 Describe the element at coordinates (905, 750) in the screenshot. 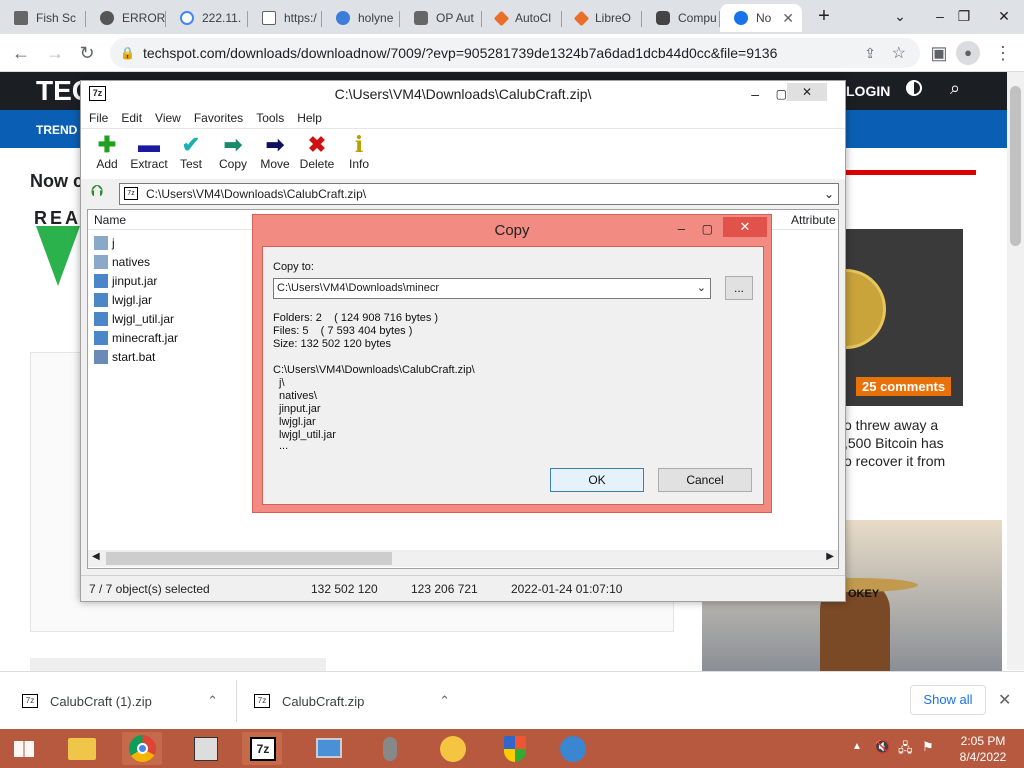

I see `network-status-icon: 🖧` at that location.